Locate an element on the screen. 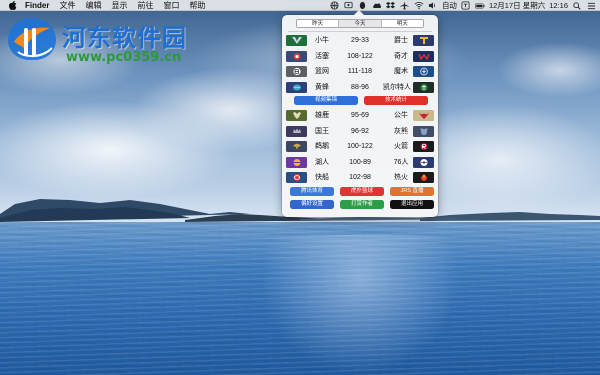  tencent-sports-button: 腾讯体育 is located at coordinates (312, 191).